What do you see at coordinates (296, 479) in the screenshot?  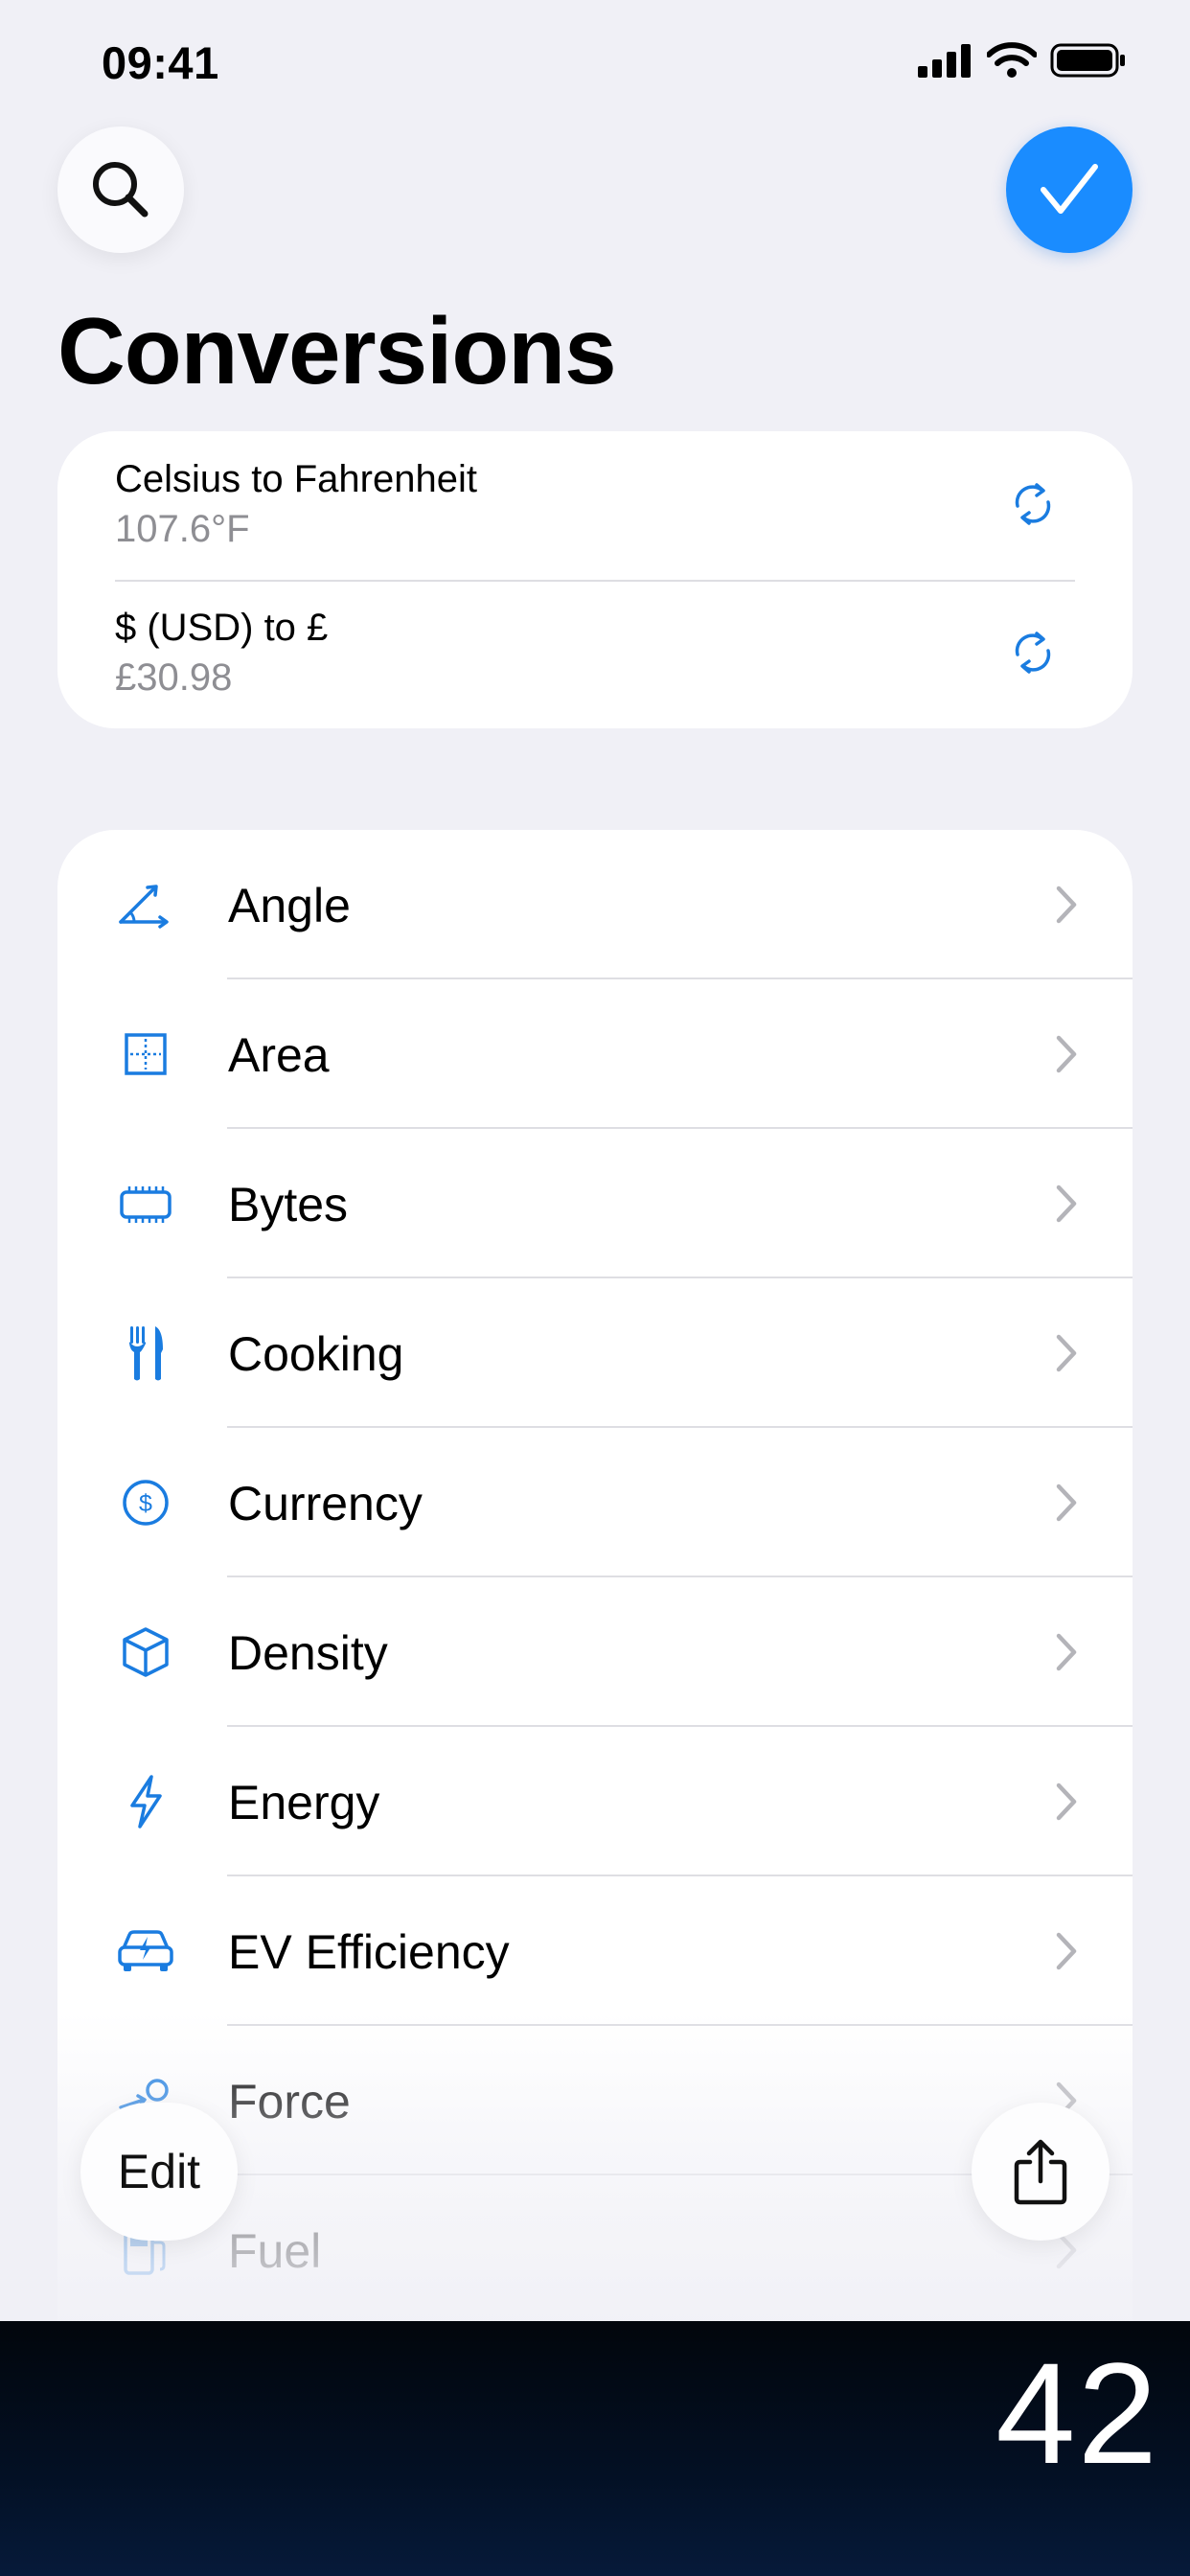 I see `recent-conversion-title: Celsius to Fahrenheit` at bounding box center [296, 479].